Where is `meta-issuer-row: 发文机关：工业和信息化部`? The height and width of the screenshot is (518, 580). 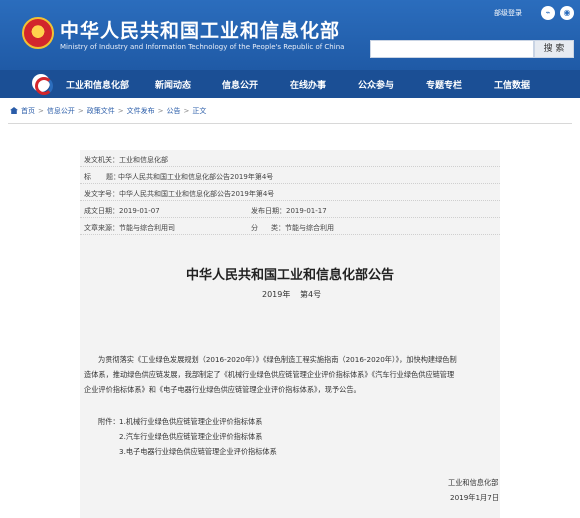 meta-issuer-row: 发文机关：工业和信息化部 is located at coordinates (290, 158).